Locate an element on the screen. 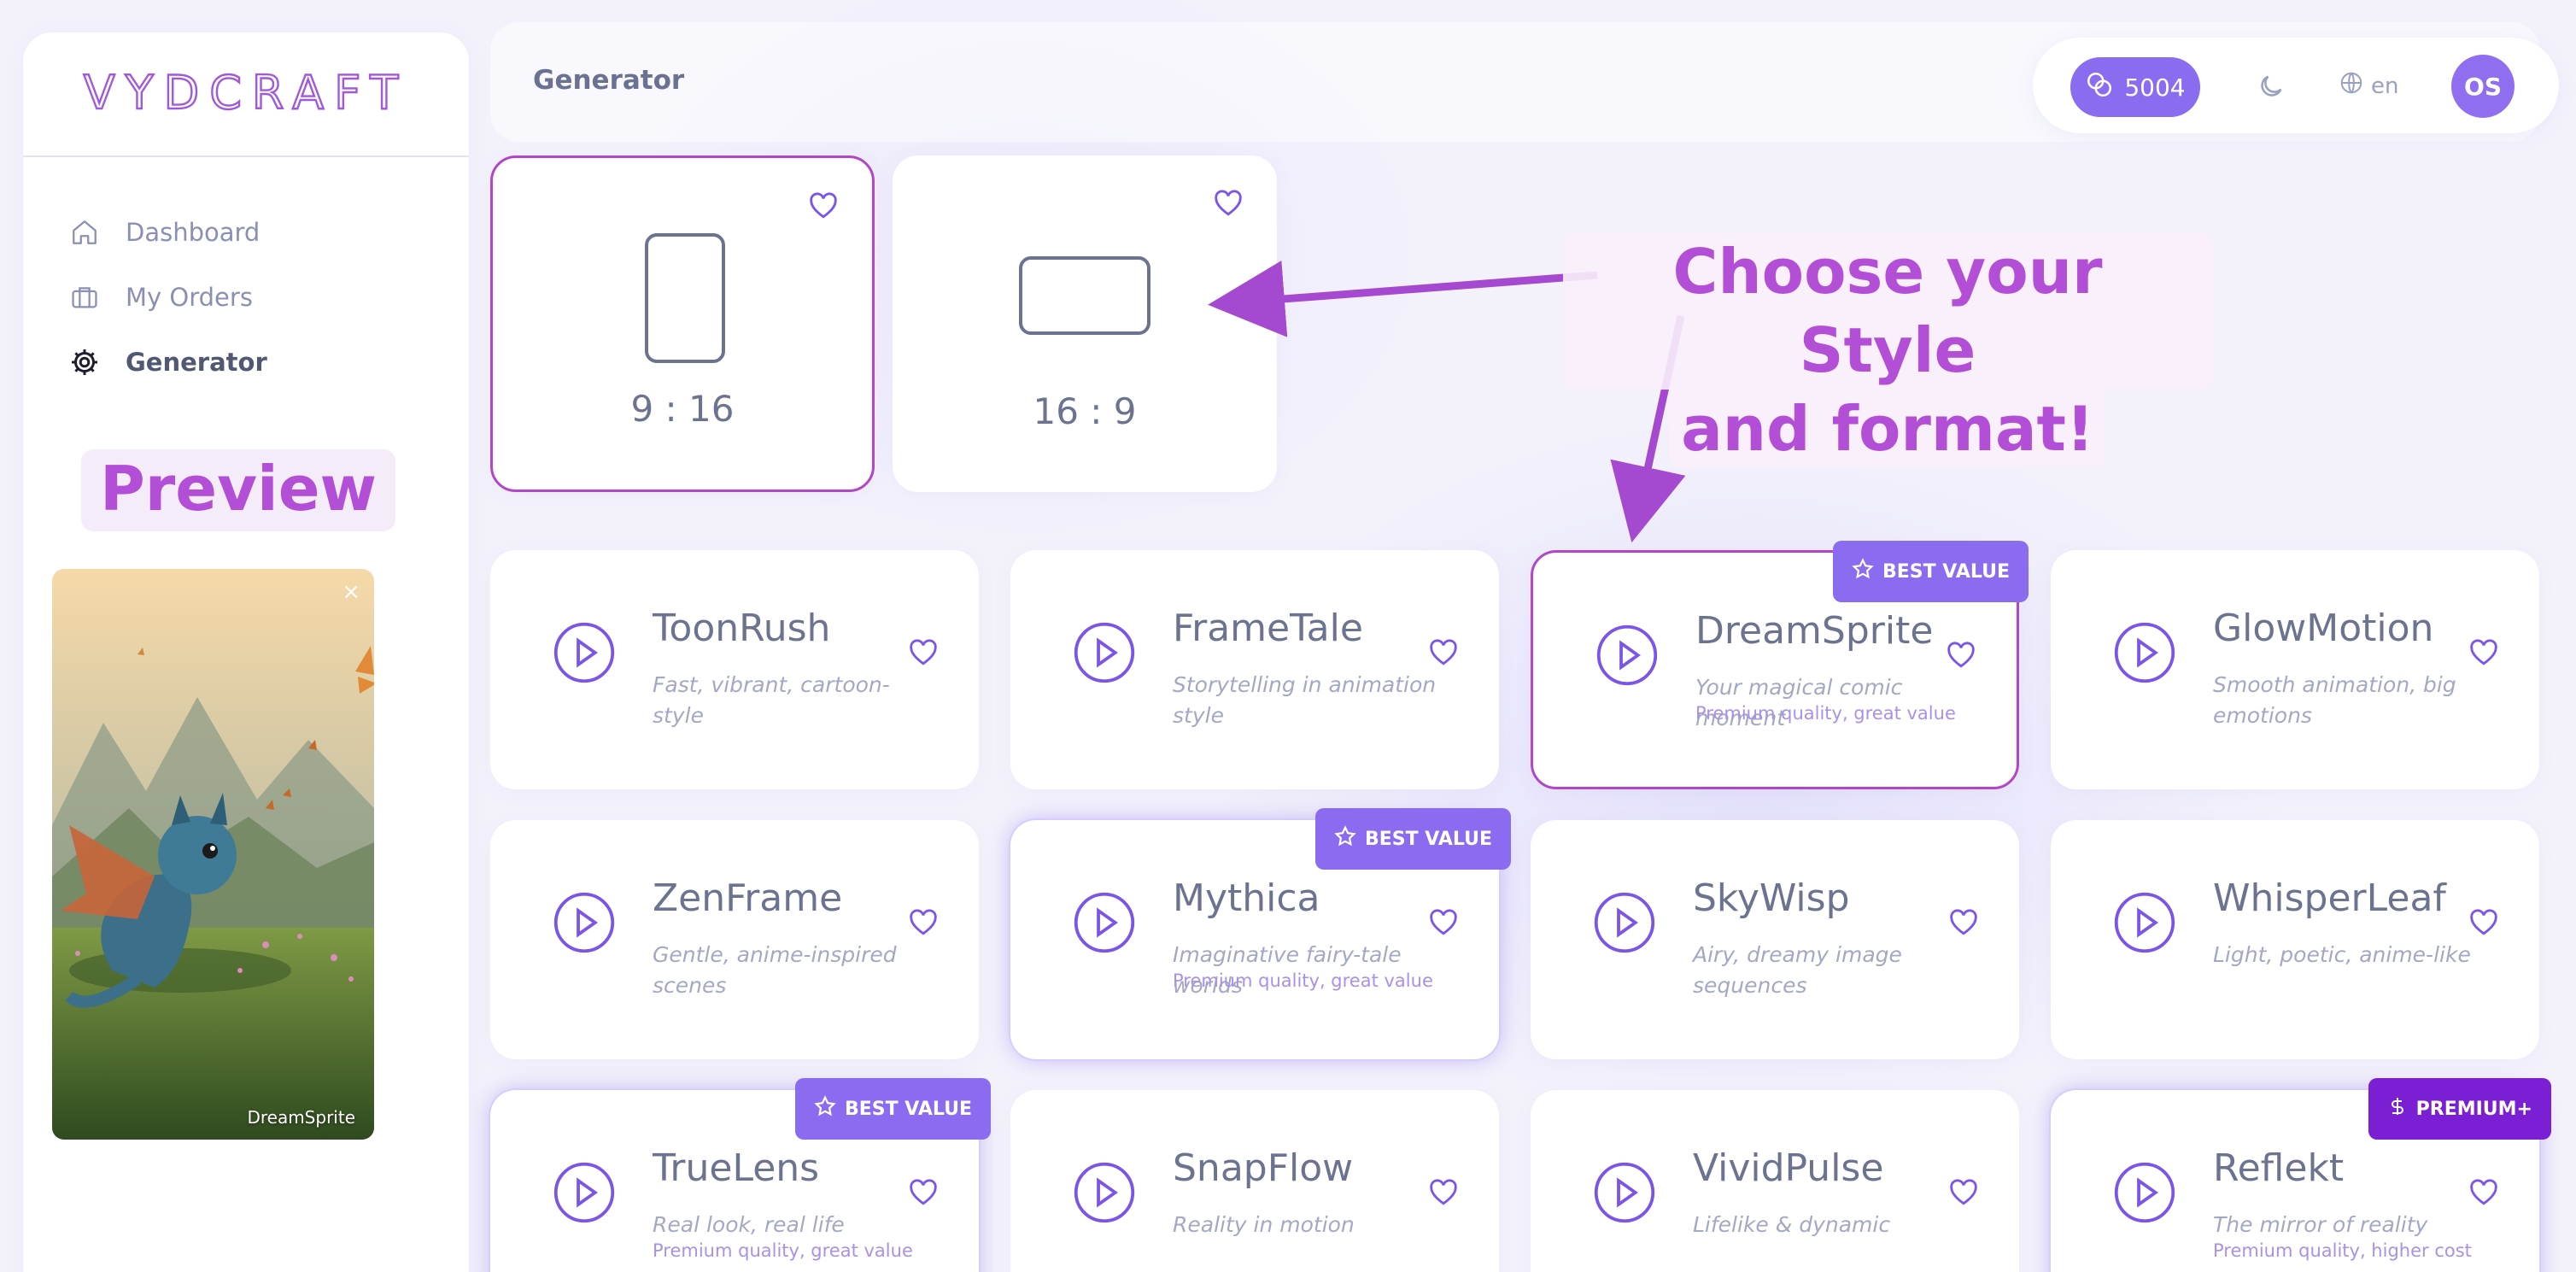  gear-icon is located at coordinates (84, 362).